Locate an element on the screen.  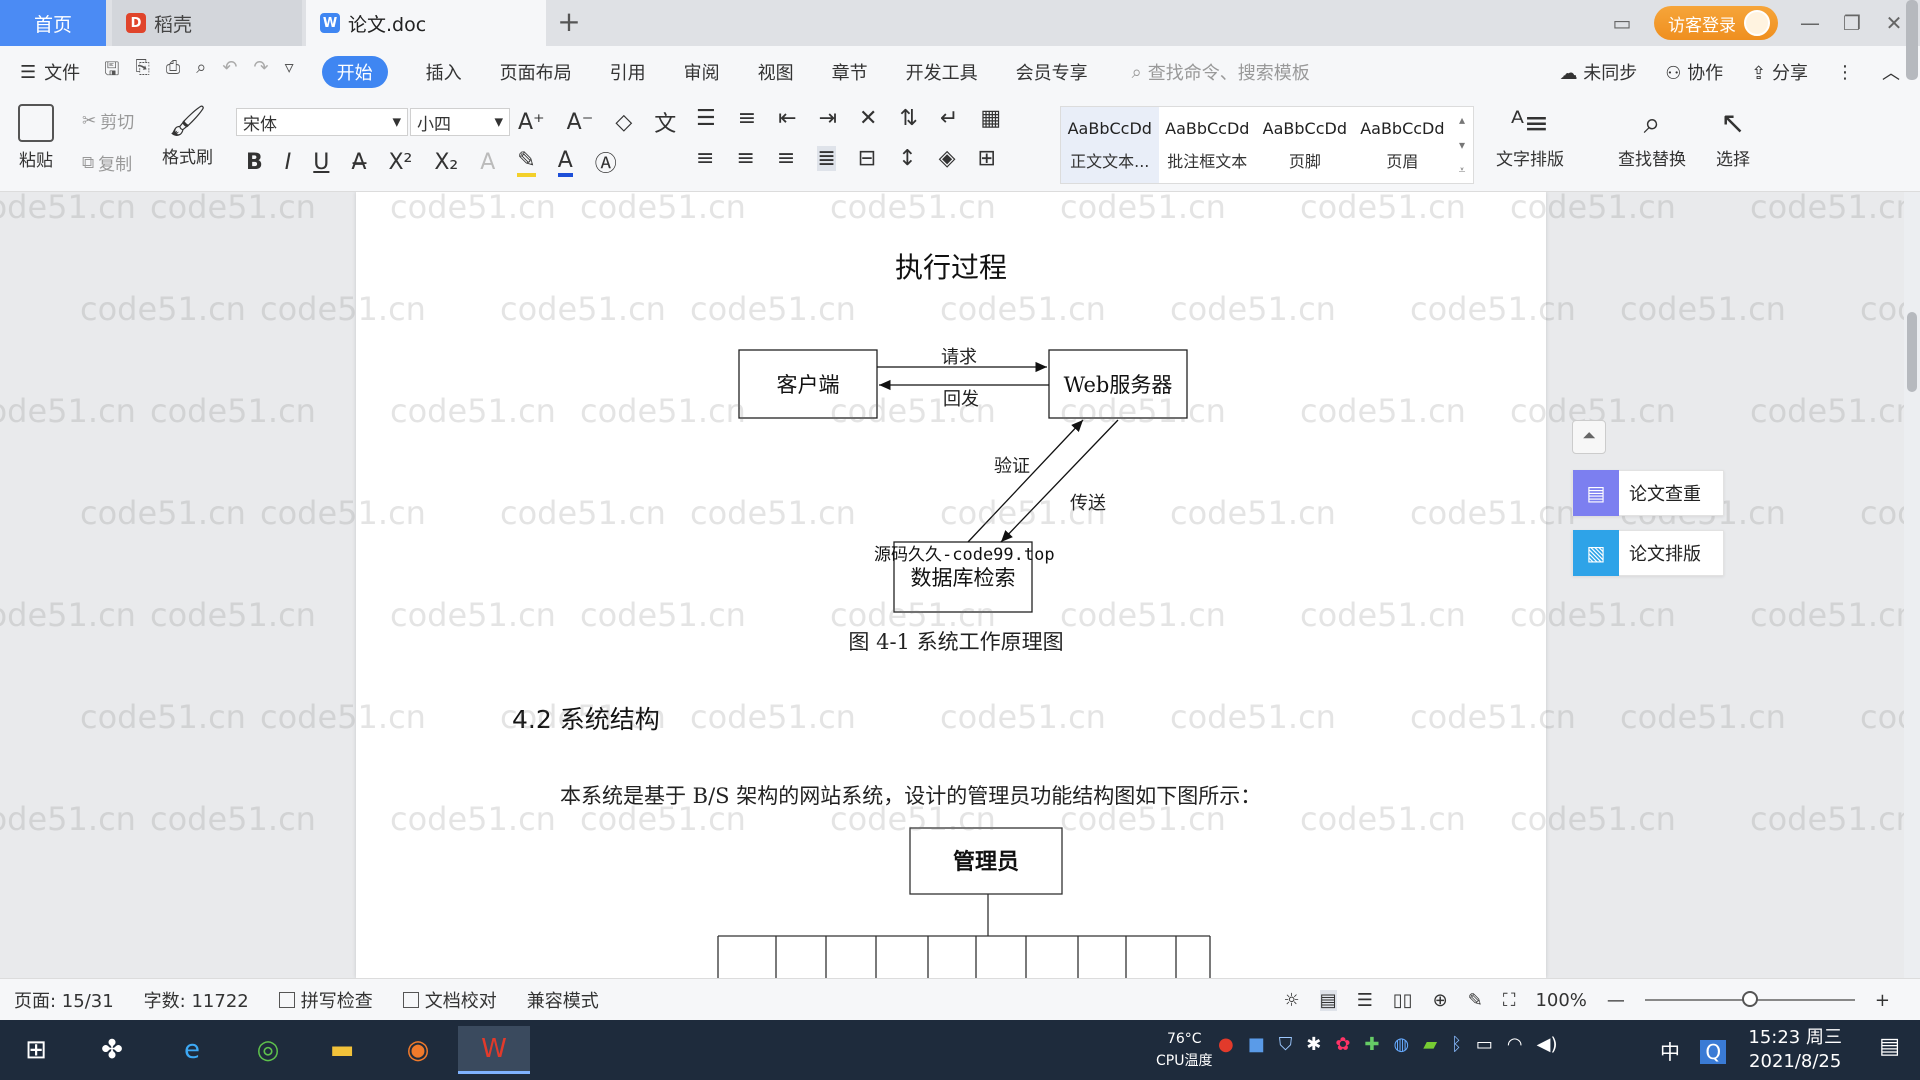
fan-app-icon: ✤ is located at coordinates (112, 1050).